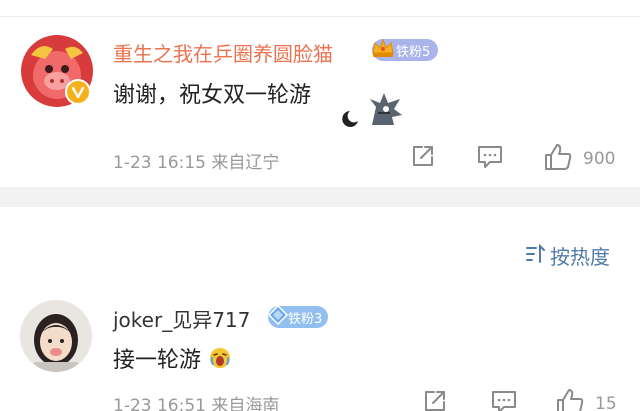  I want to click on comment-meta: 1-23 16:51 来自海南, so click(196, 401).